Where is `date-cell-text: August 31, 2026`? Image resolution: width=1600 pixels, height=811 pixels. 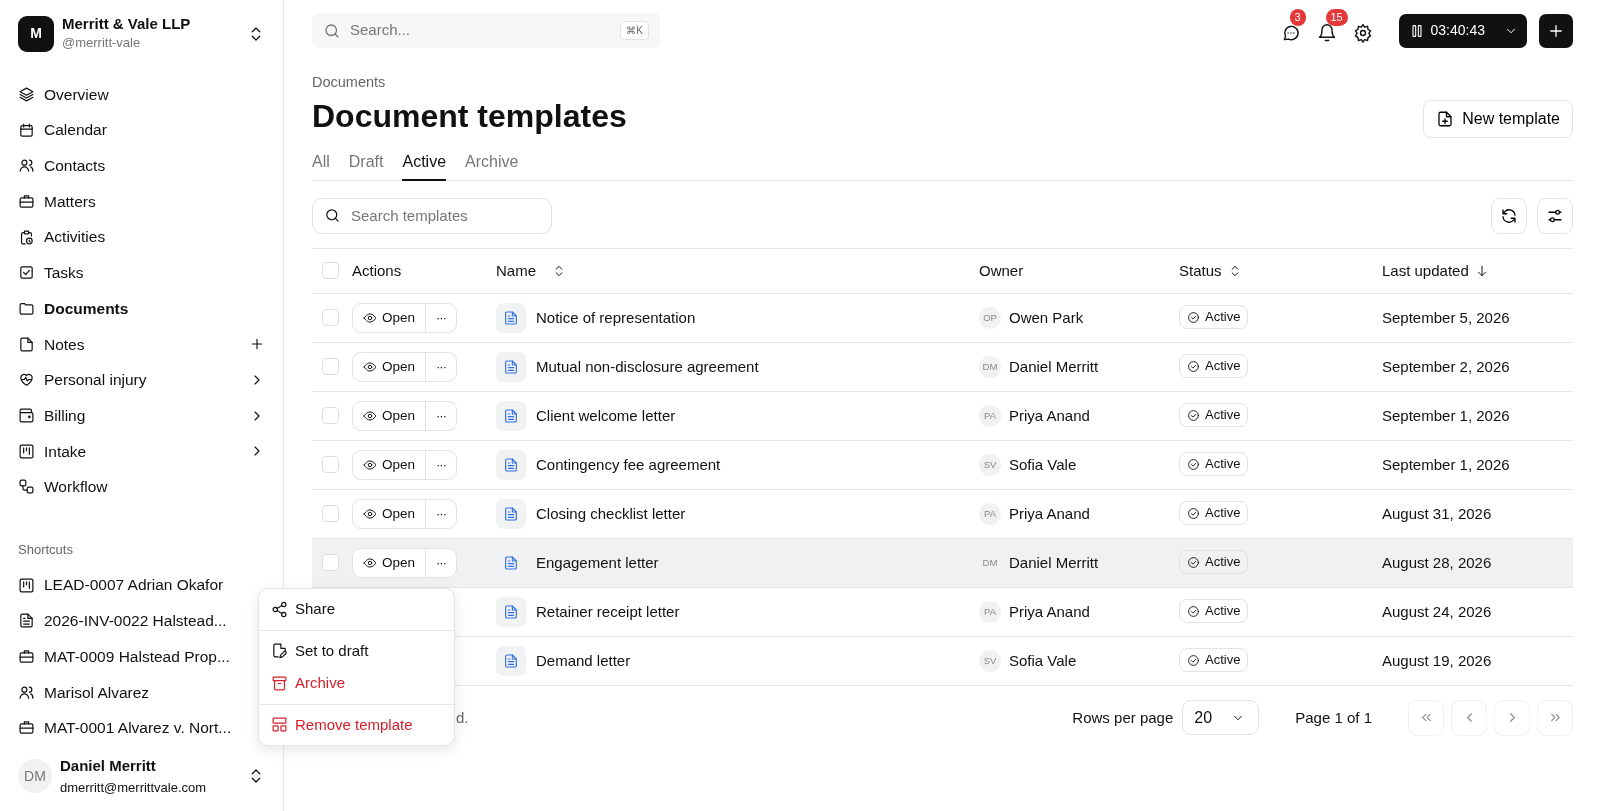 date-cell-text: August 31, 2026 is located at coordinates (1437, 513).